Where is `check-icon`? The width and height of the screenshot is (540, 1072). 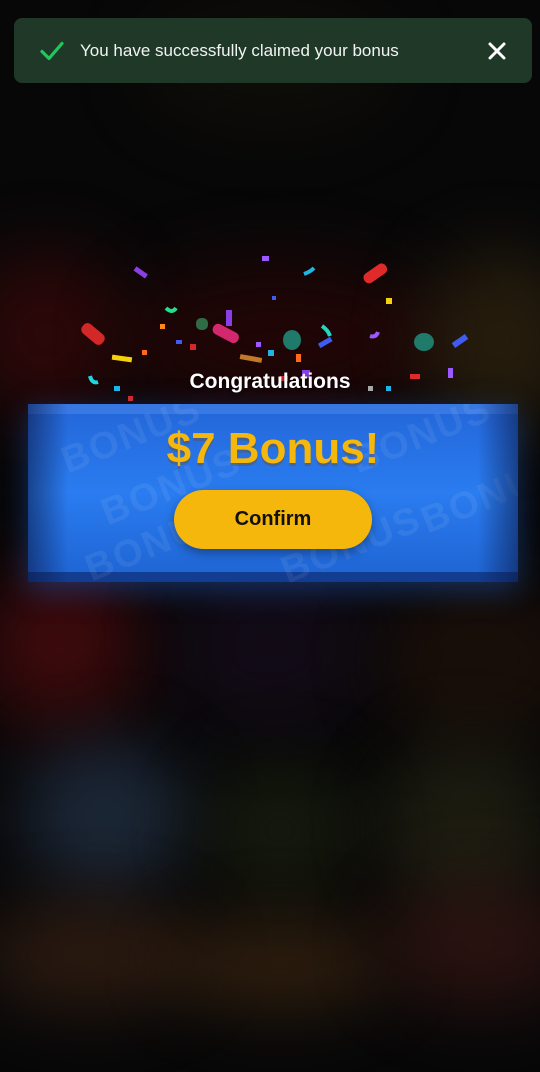
check-icon is located at coordinates (52, 51).